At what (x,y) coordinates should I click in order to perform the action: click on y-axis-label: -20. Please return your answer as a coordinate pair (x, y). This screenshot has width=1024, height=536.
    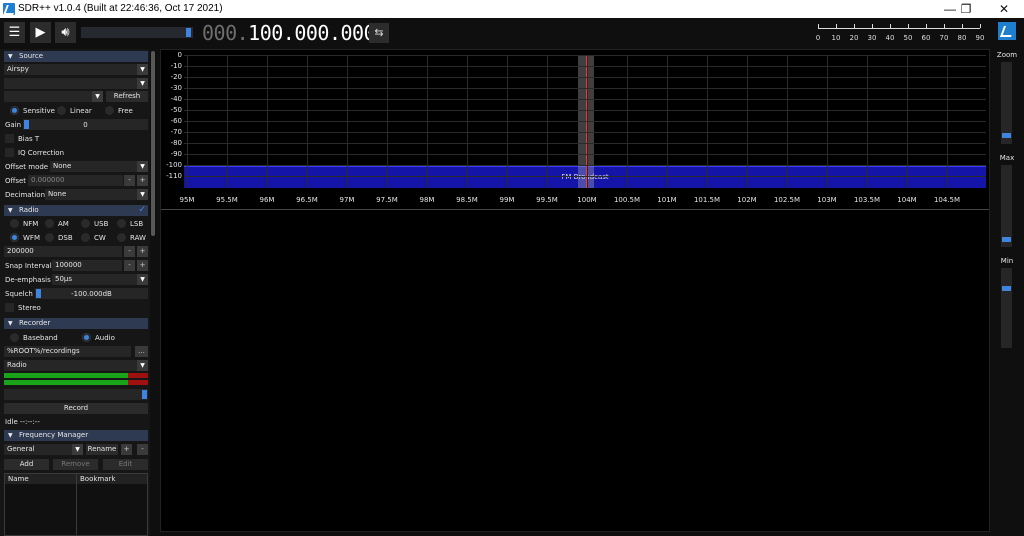
    Looking at the image, I should click on (176, 77).